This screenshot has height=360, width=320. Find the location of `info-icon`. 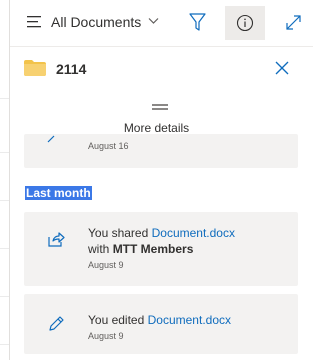

info-icon is located at coordinates (245, 23).